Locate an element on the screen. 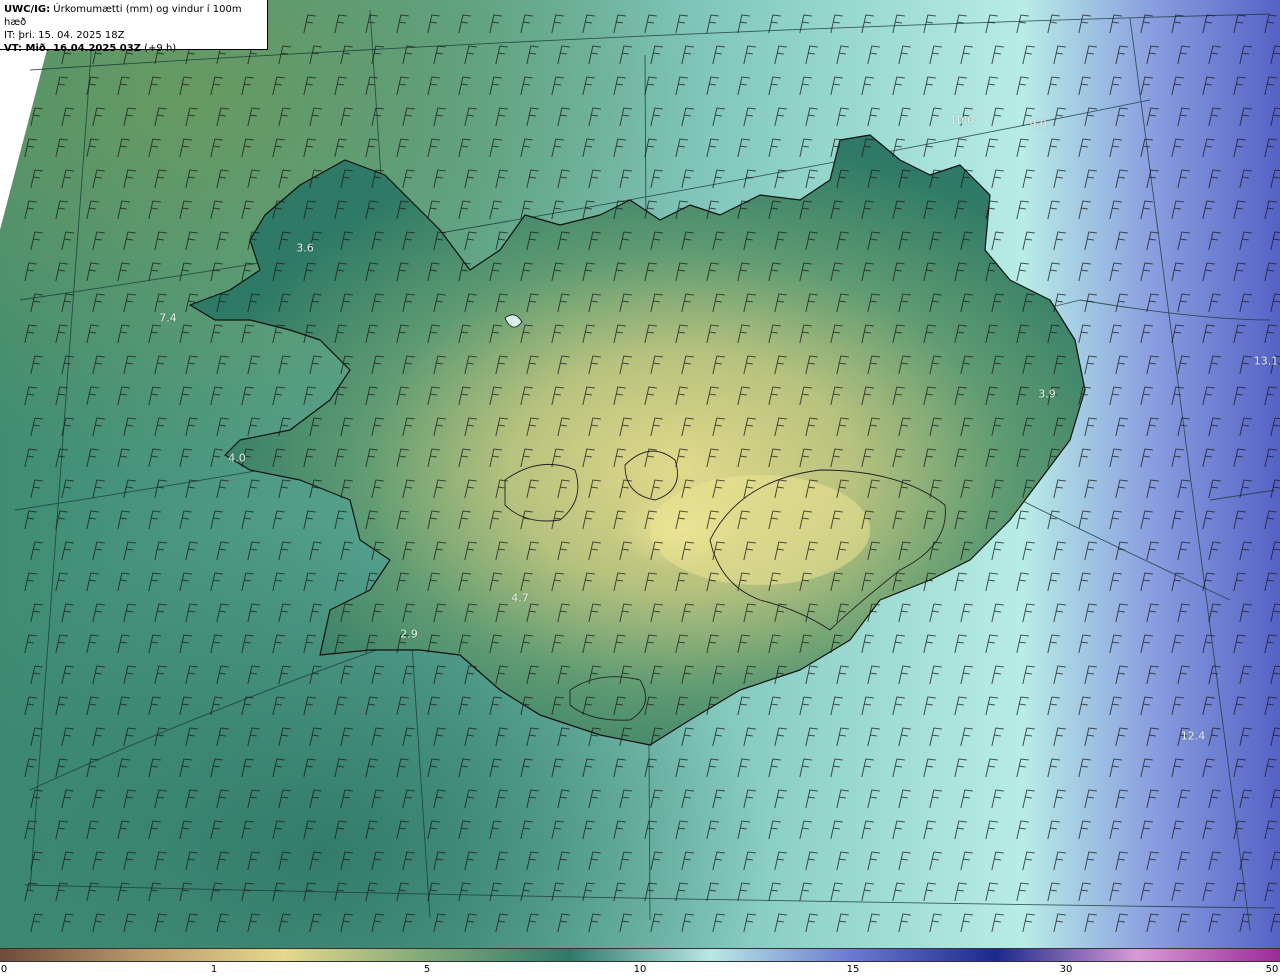 The width and height of the screenshot is (1280, 978). point-label: 4.0 is located at coordinates (237, 458).